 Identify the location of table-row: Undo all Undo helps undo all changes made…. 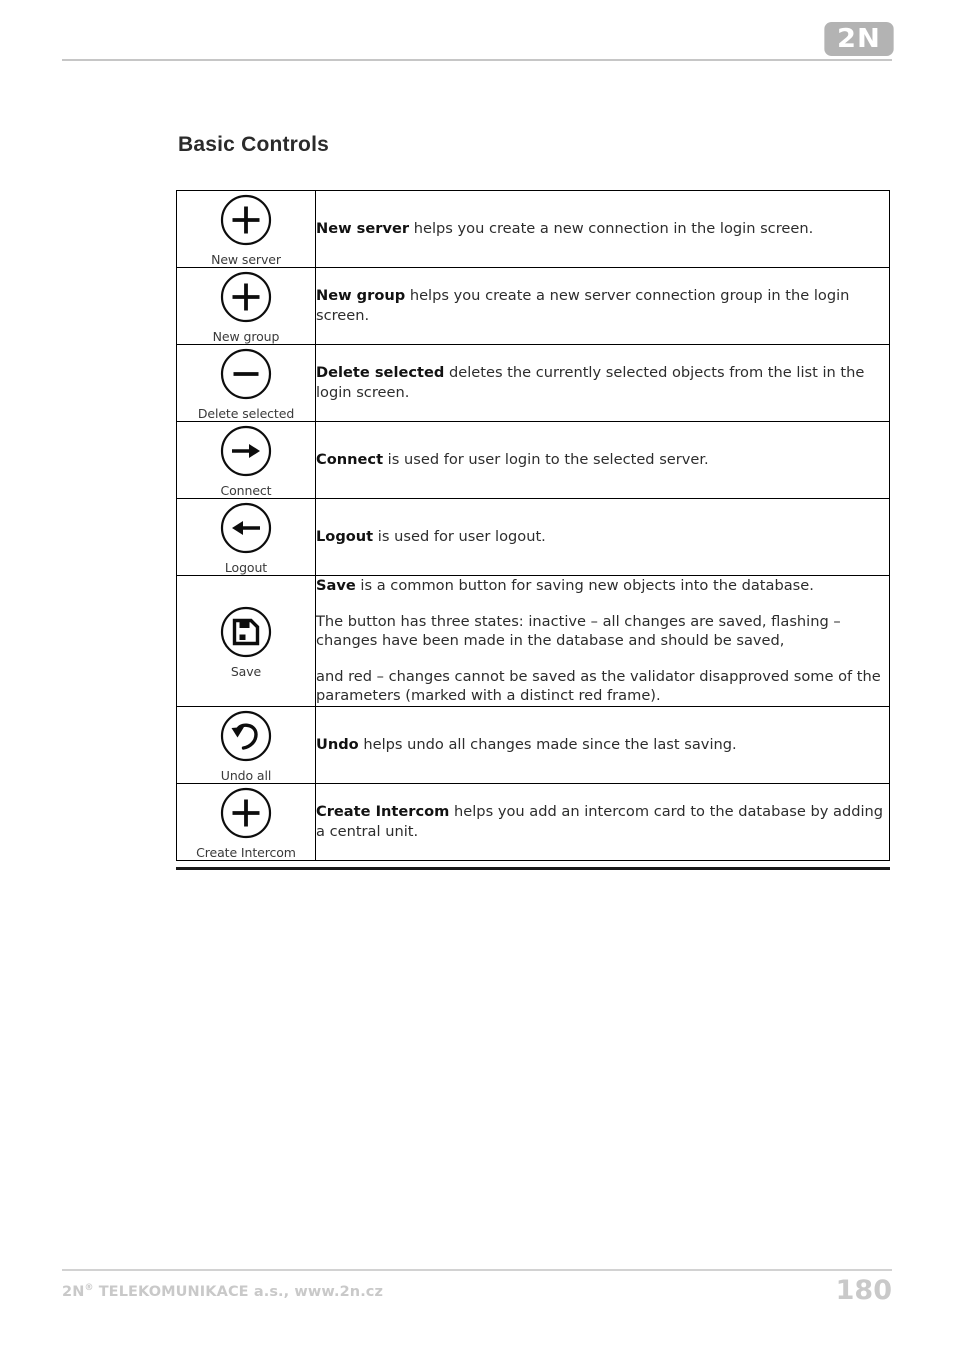
(533, 744).